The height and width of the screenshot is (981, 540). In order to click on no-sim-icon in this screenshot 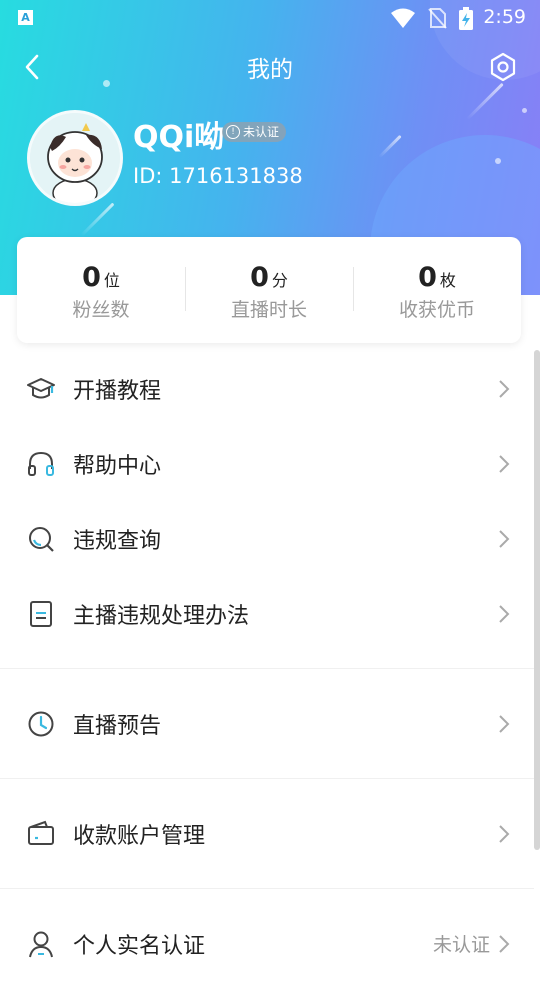, I will do `click(437, 18)`.